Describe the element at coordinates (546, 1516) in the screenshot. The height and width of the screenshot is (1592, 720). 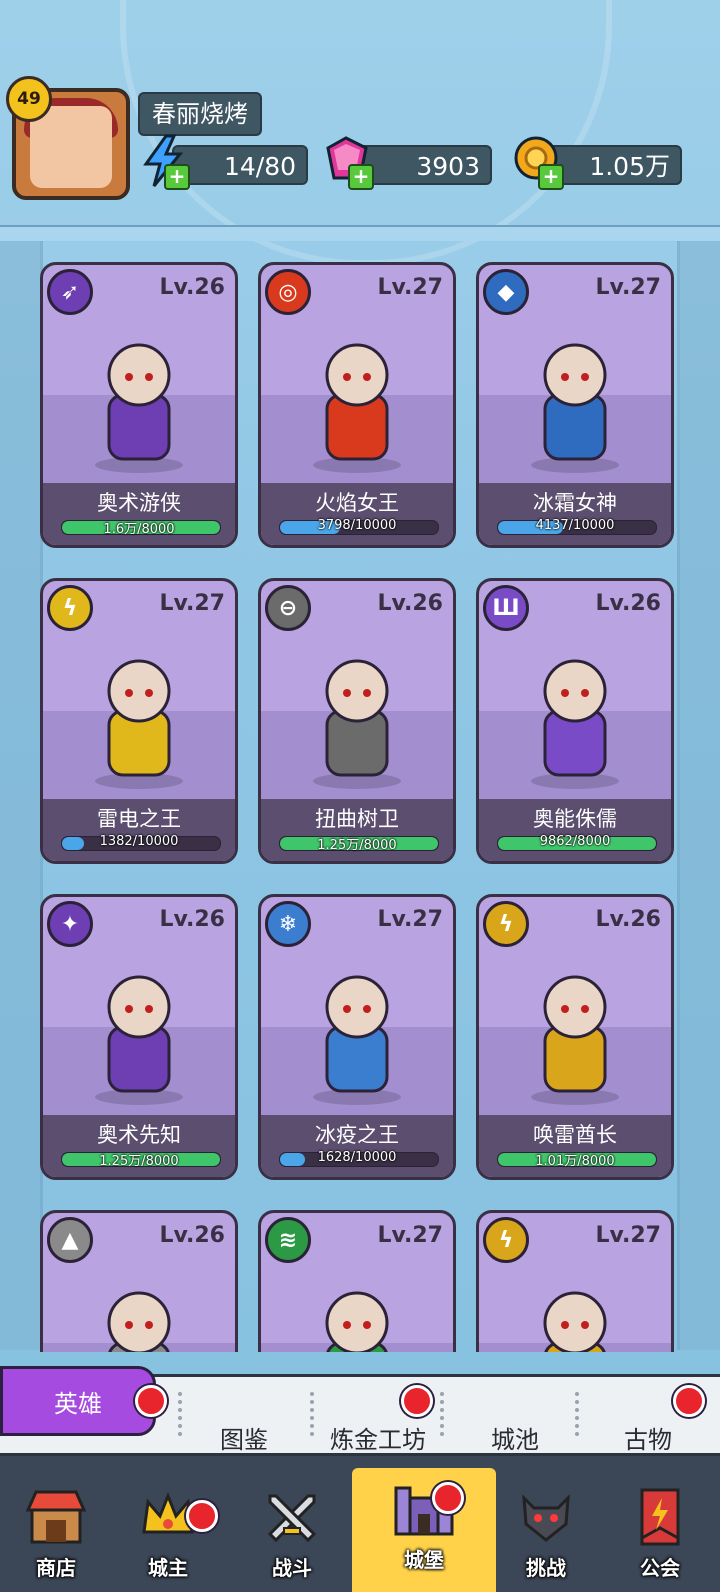
I see `demon-helmet-icon` at that location.